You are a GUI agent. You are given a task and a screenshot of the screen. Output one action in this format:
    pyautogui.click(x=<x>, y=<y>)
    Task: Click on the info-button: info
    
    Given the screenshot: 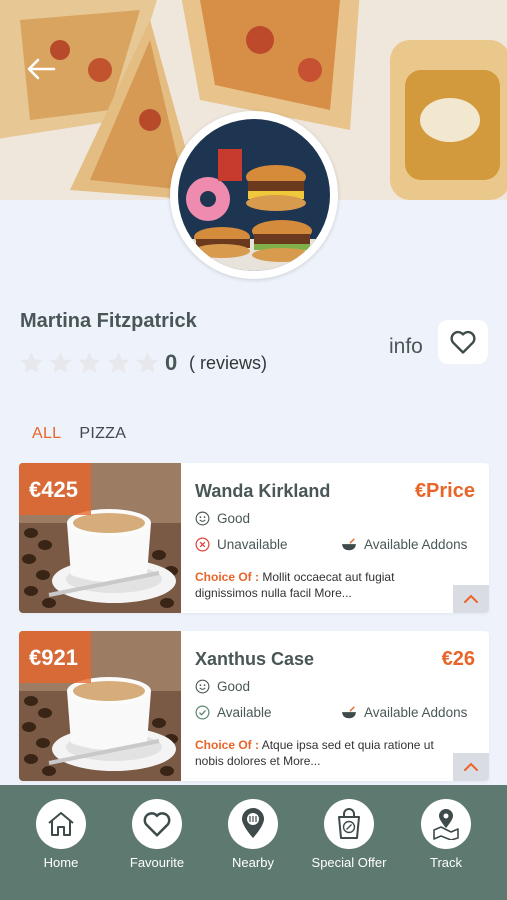 What is the action you would take?
    pyautogui.click(x=406, y=347)
    